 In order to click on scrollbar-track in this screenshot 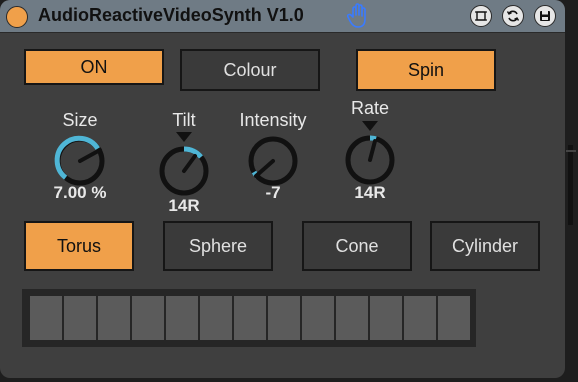, I will do `click(570, 185)`.